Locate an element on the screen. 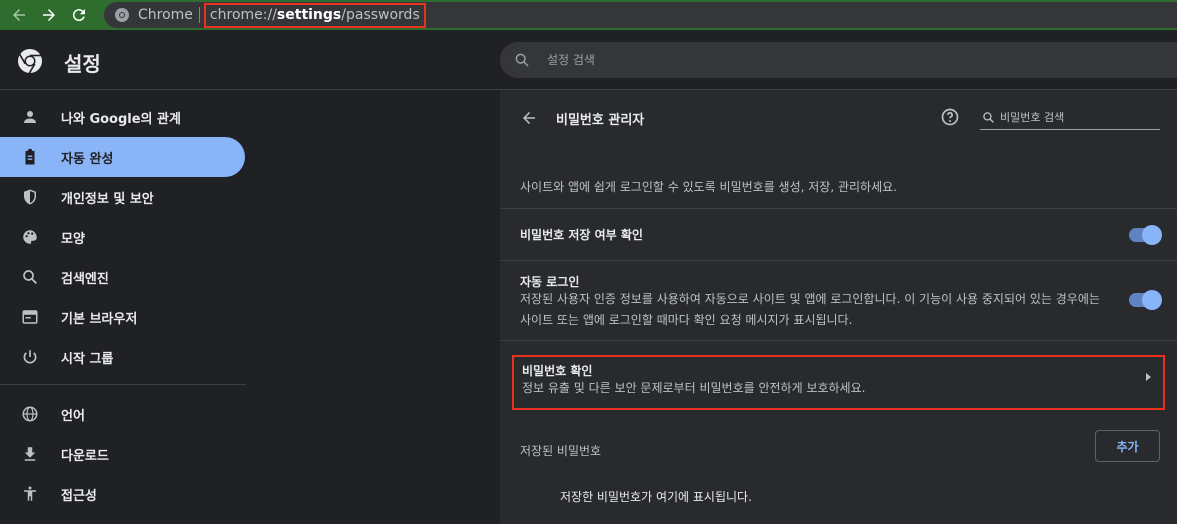  url-host: settings is located at coordinates (309, 15).